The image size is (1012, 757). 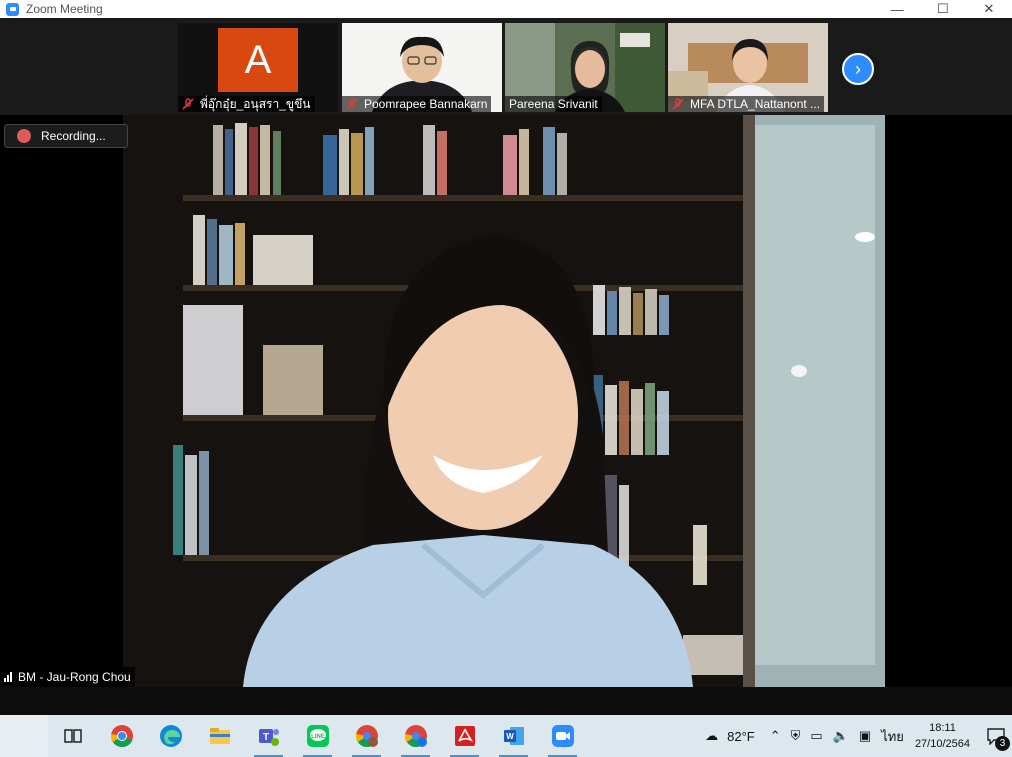 I want to click on teams-icon: T, so click(x=268, y=736).